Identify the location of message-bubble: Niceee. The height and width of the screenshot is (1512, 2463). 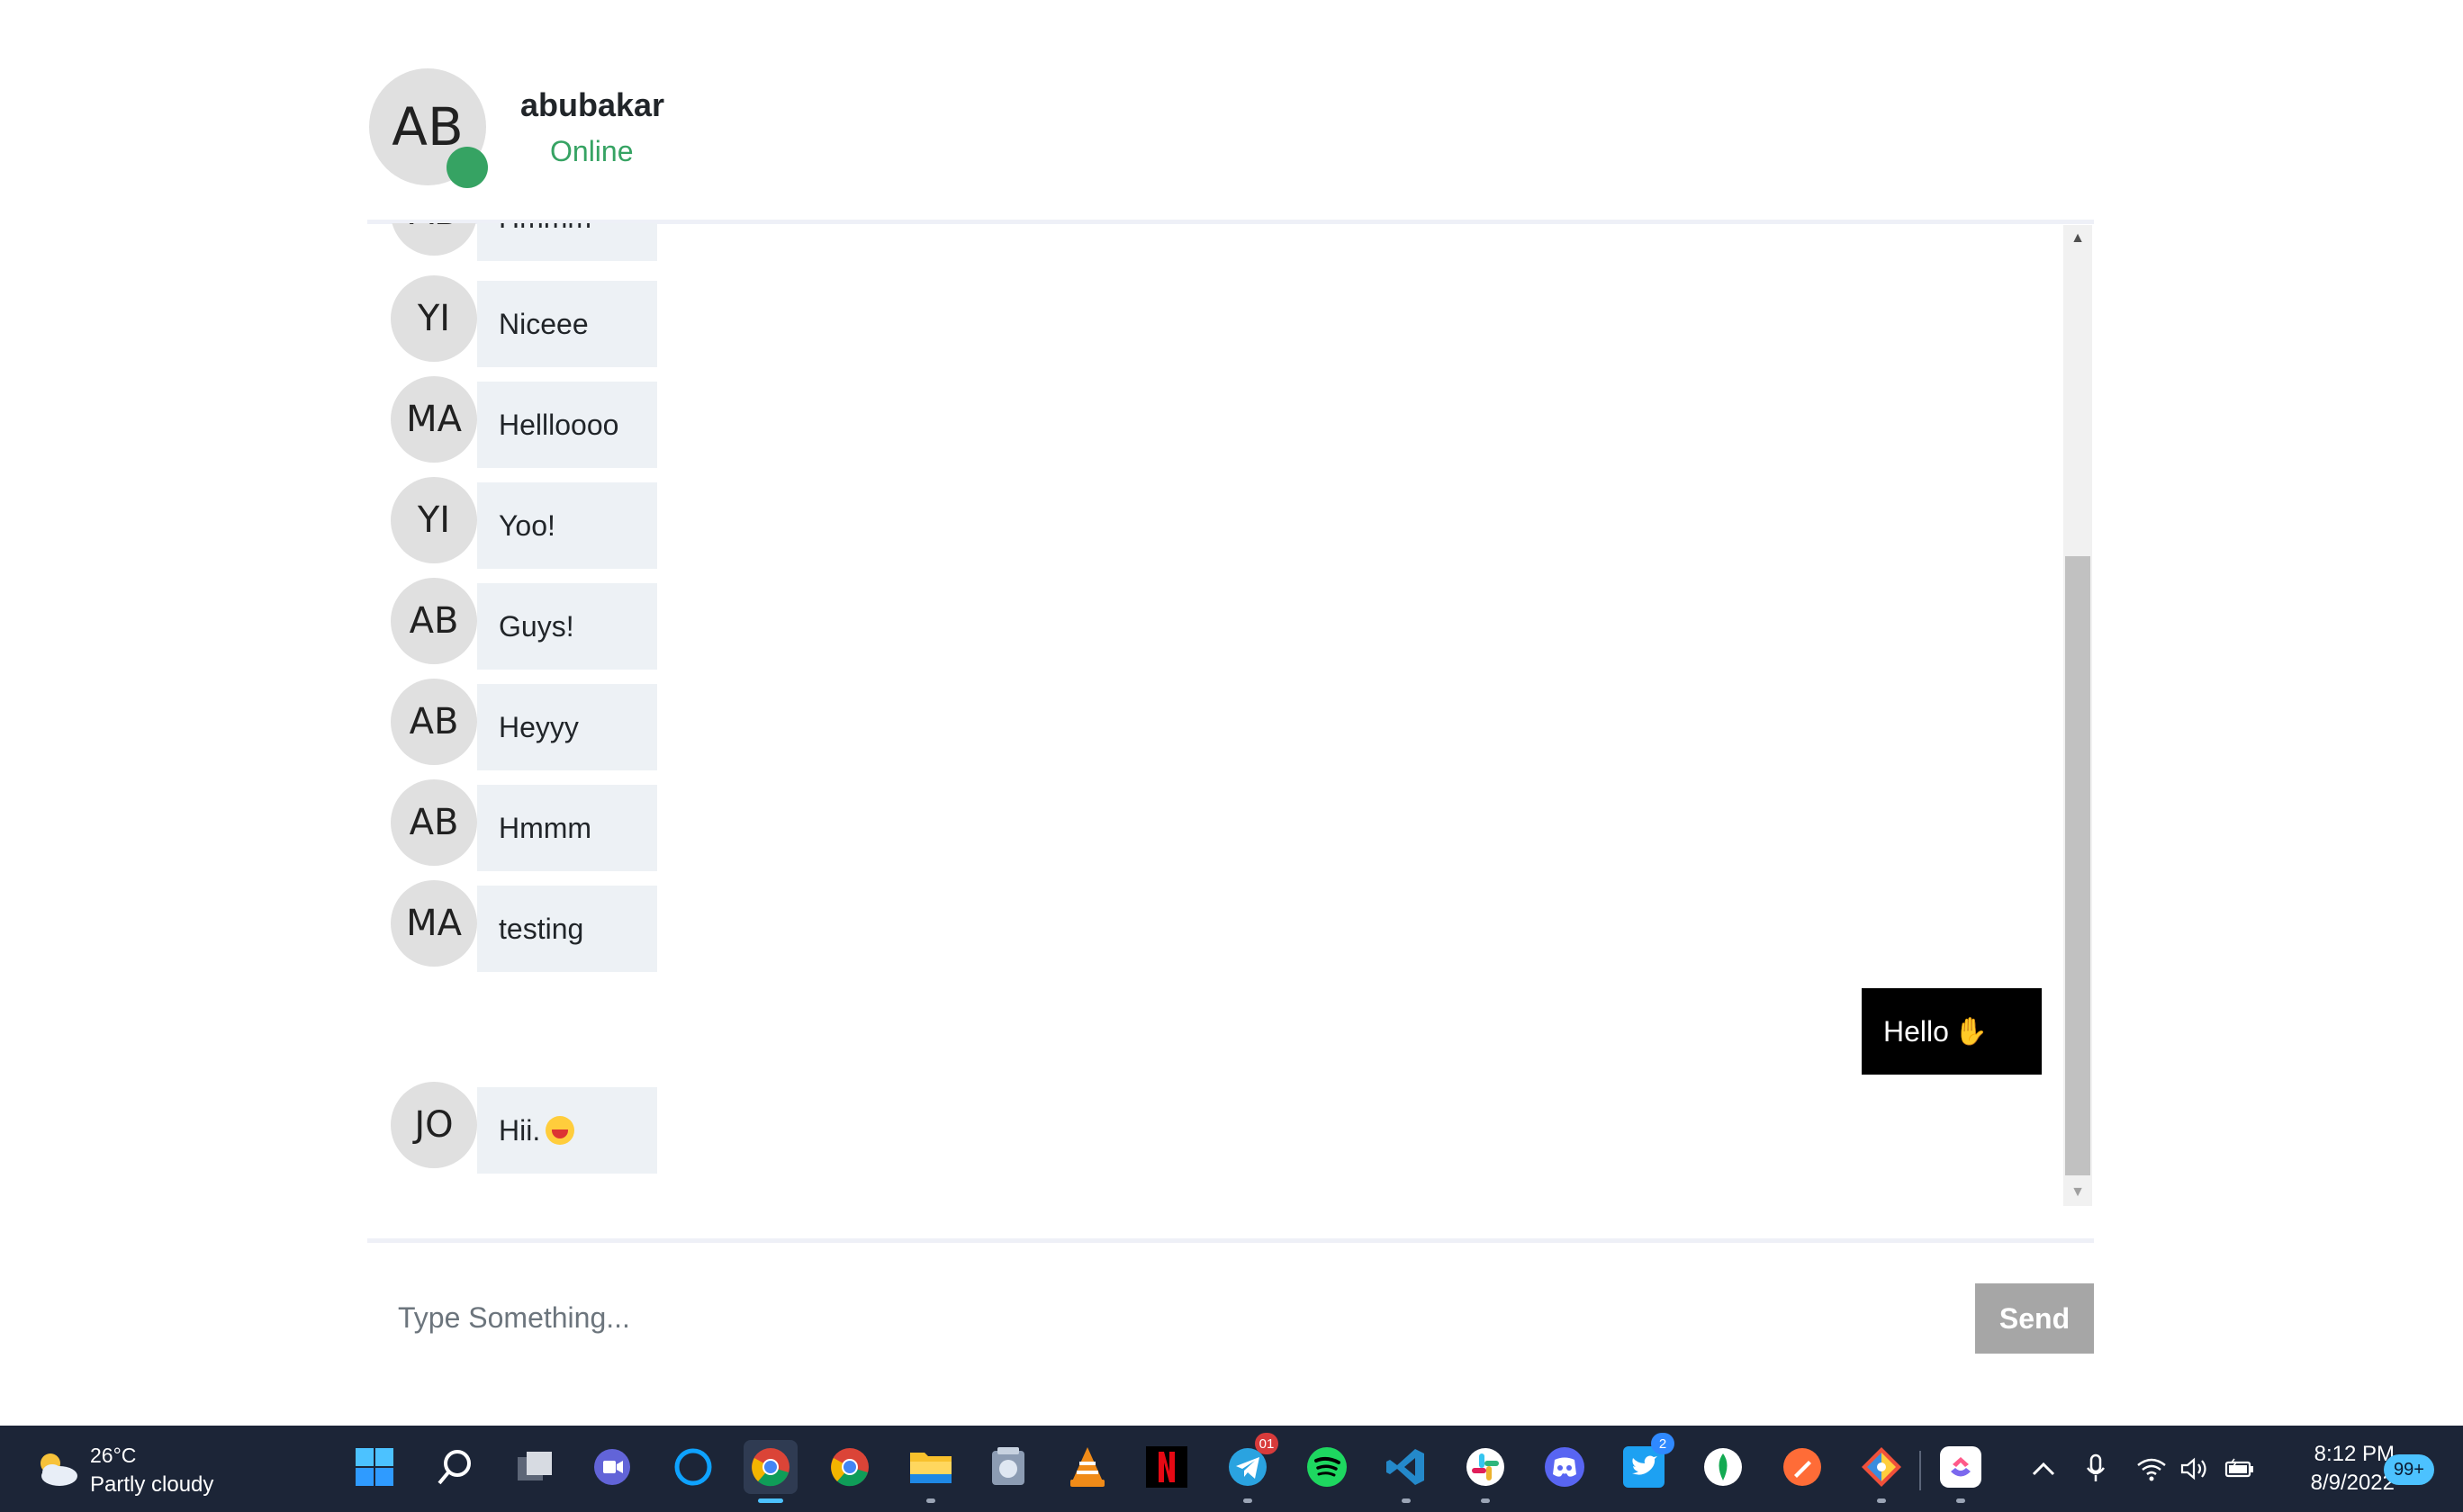
(567, 324).